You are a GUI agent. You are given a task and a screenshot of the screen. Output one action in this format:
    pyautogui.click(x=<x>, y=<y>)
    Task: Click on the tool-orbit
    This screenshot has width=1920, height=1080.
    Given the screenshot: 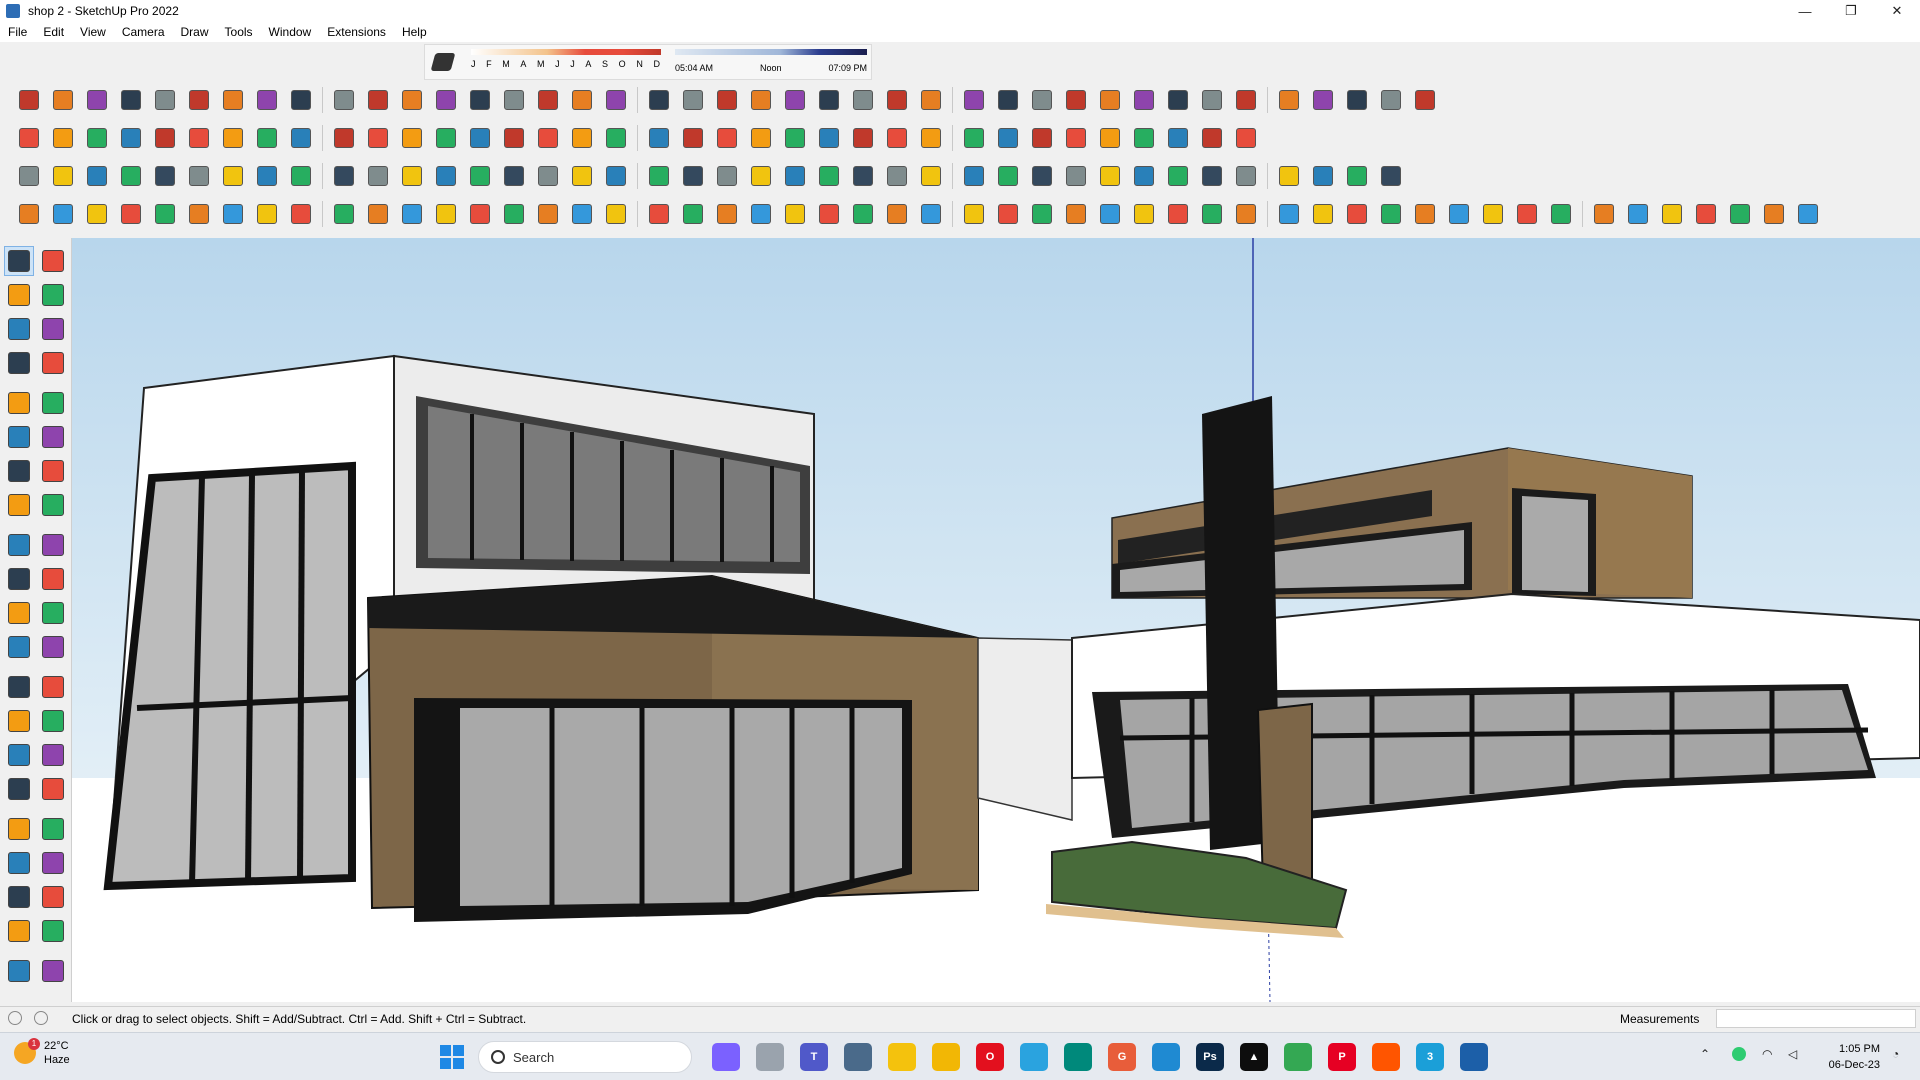 What is the action you would take?
    pyautogui.click(x=53, y=261)
    